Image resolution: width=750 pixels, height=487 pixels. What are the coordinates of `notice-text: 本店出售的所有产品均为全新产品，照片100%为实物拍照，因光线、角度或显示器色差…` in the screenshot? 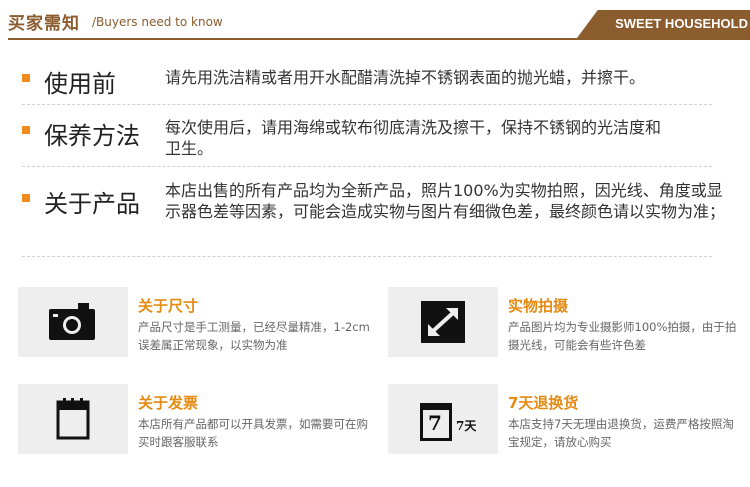 It's located at (445, 201).